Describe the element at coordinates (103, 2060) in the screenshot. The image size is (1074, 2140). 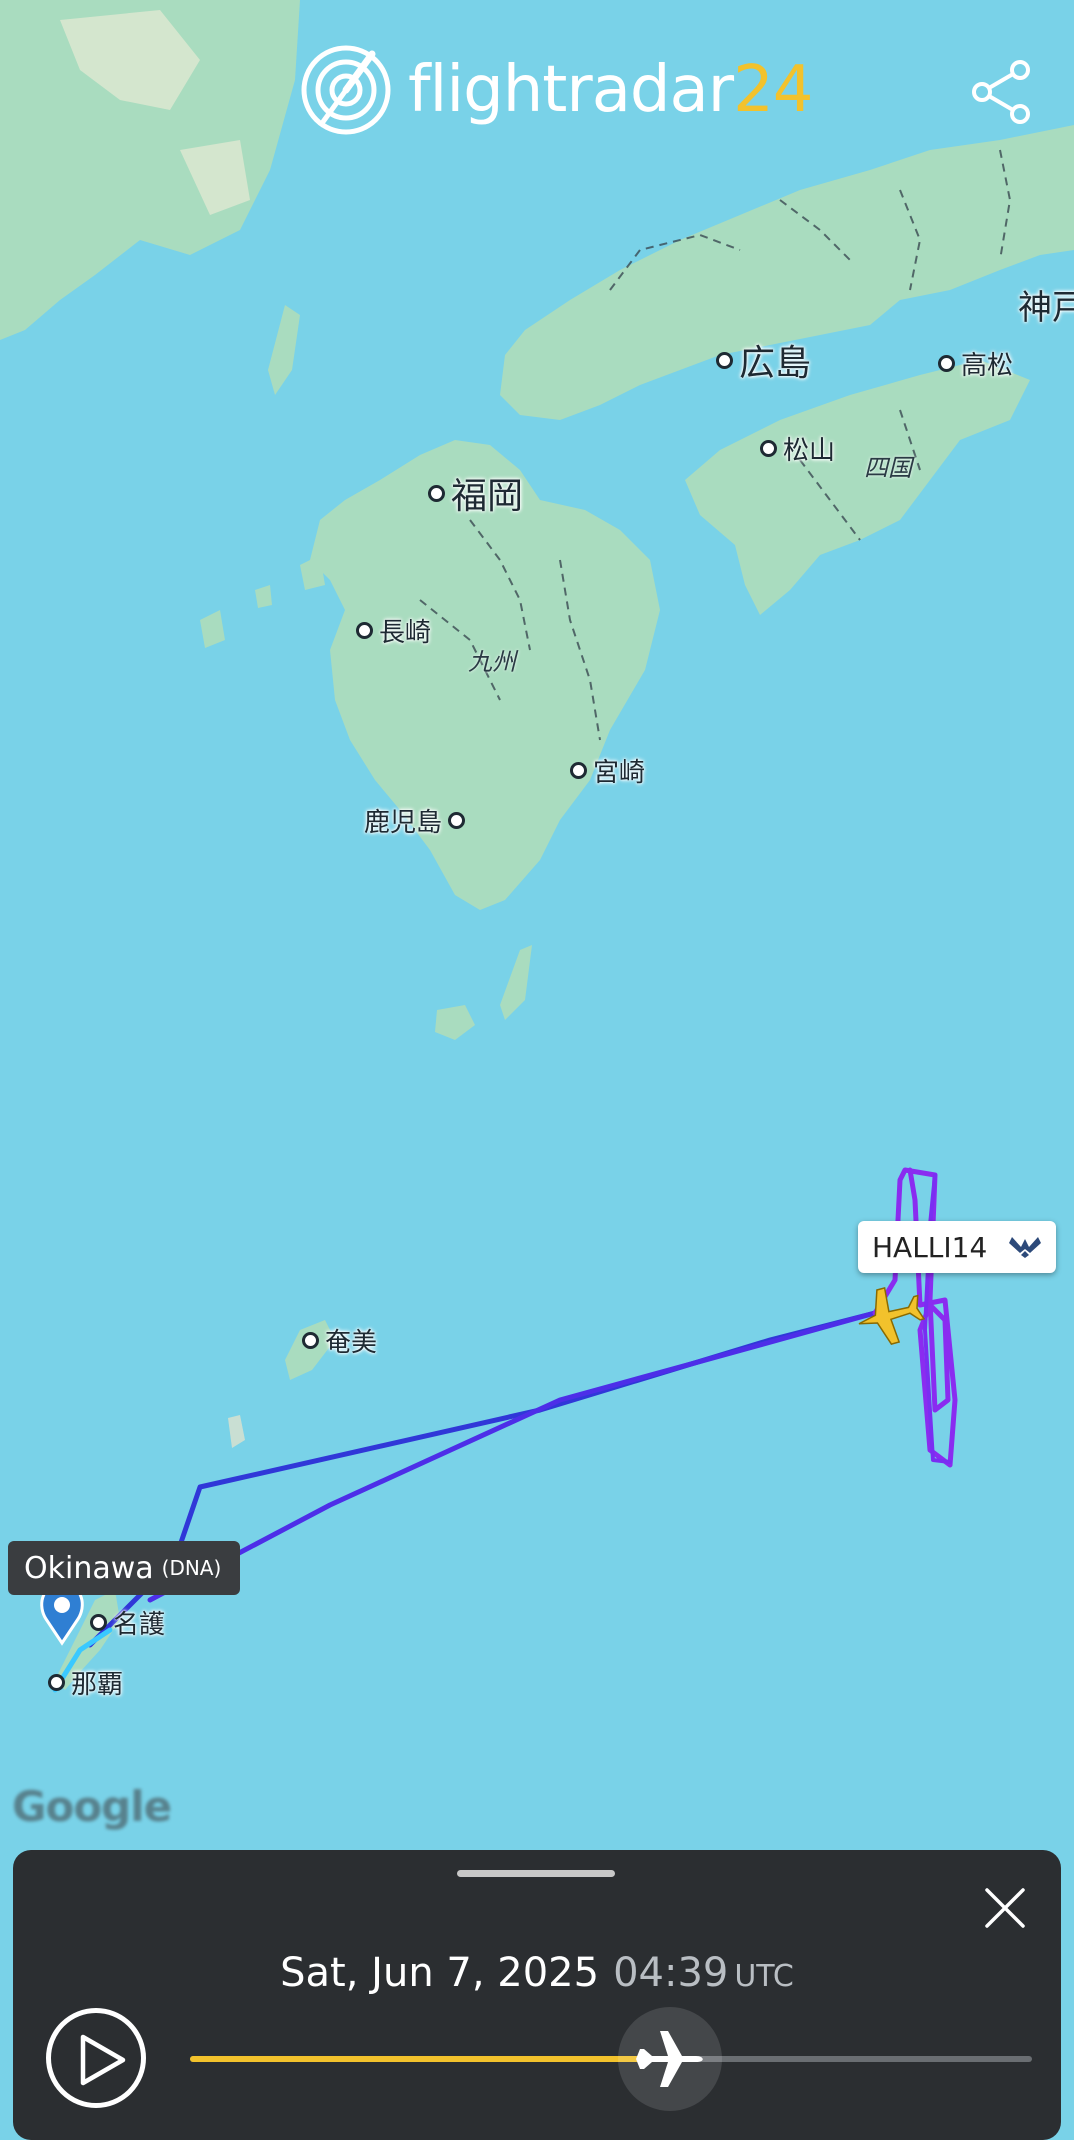
I see `play-icon` at that location.